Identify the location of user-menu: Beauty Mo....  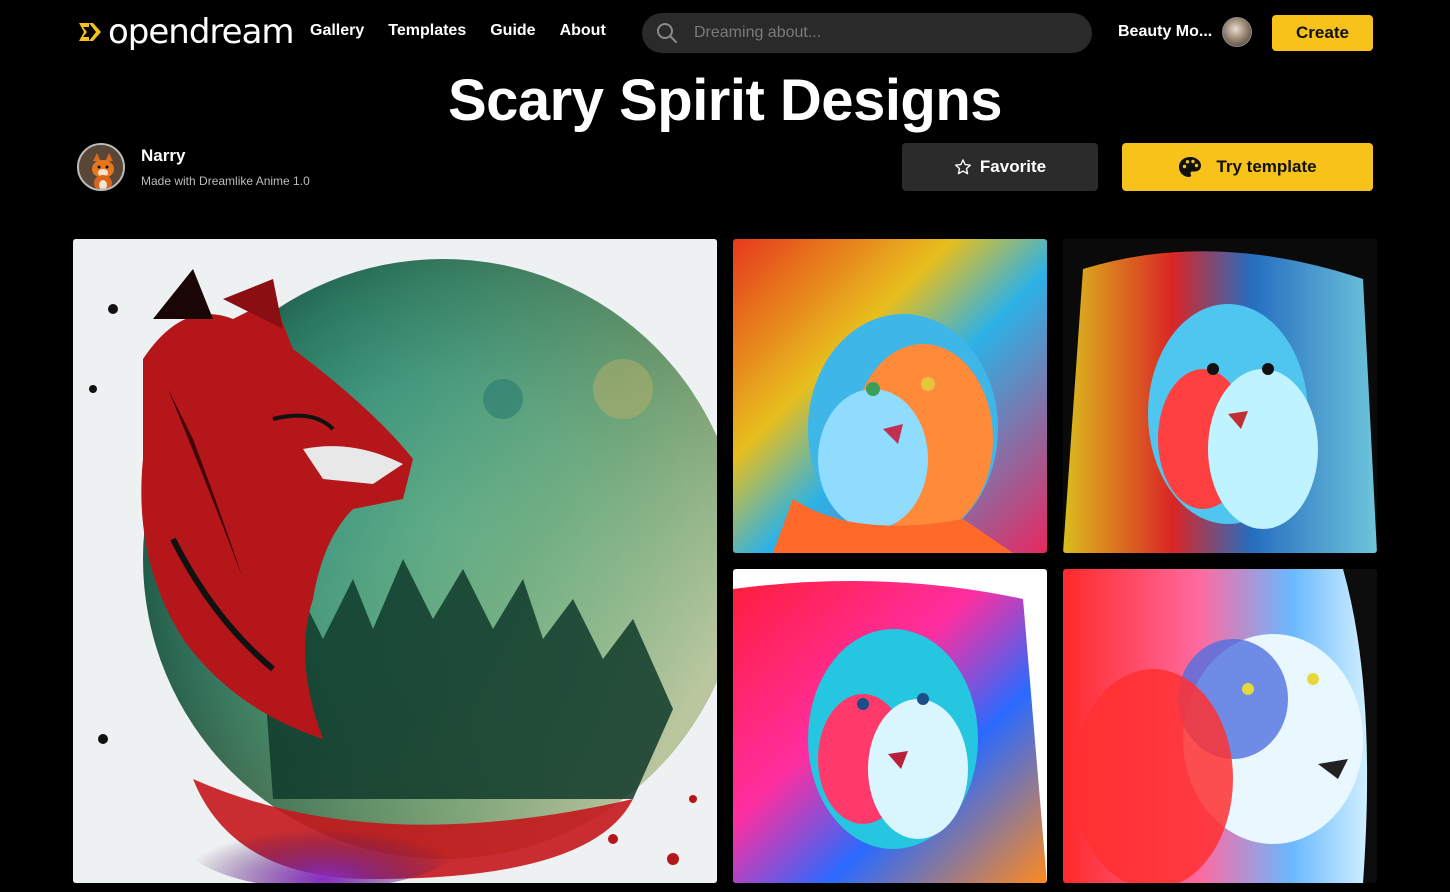
(1185, 32).